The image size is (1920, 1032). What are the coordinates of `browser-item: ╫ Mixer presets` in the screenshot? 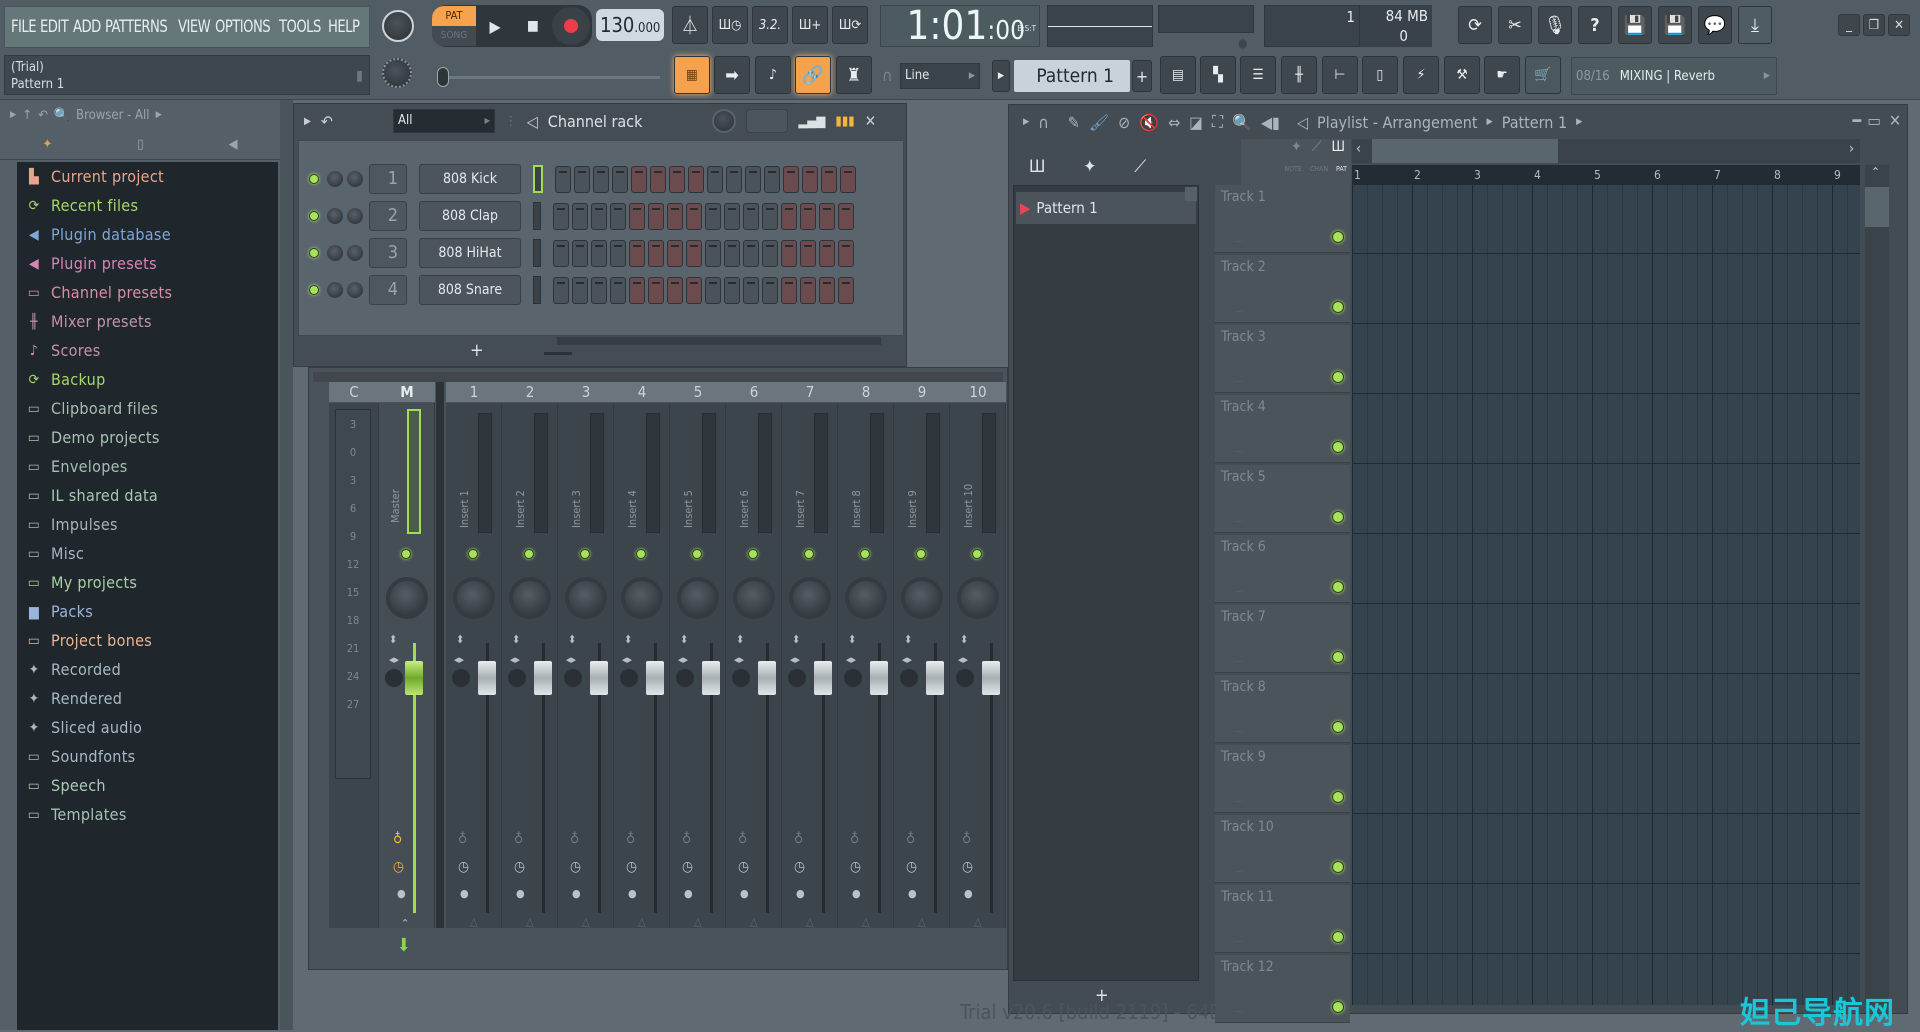 It's located at (147, 321).